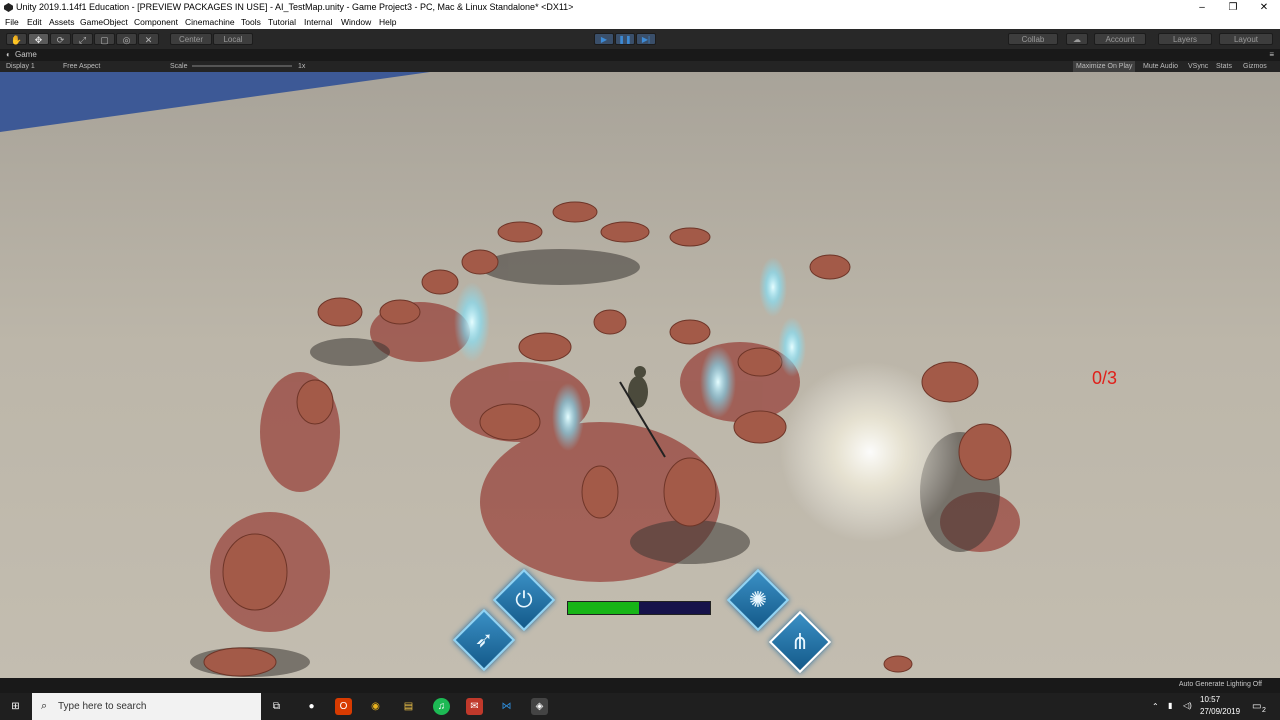 This screenshot has width=1280, height=720. Describe the element at coordinates (640, 685) in the screenshot. I see `editor-status-bar: Auto Generate Lighting Off` at that location.